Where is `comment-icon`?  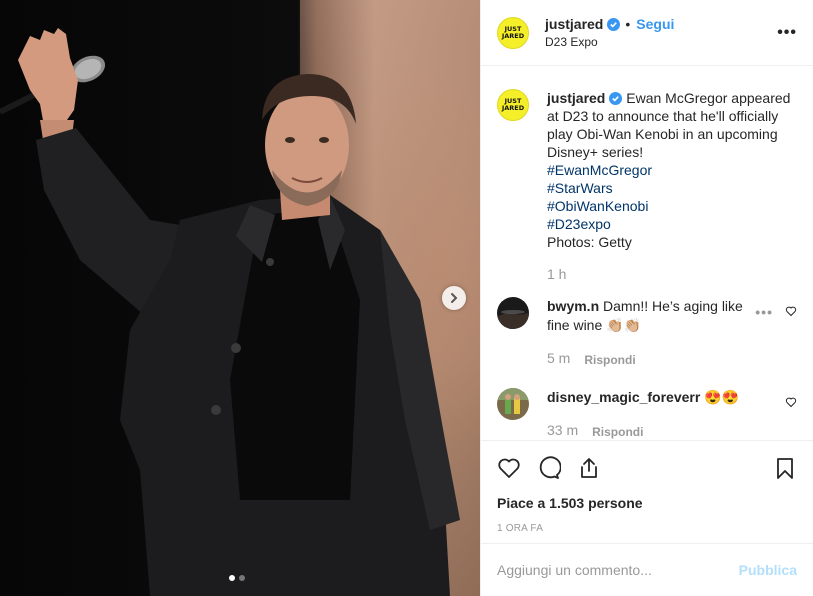
comment-icon is located at coordinates (549, 468).